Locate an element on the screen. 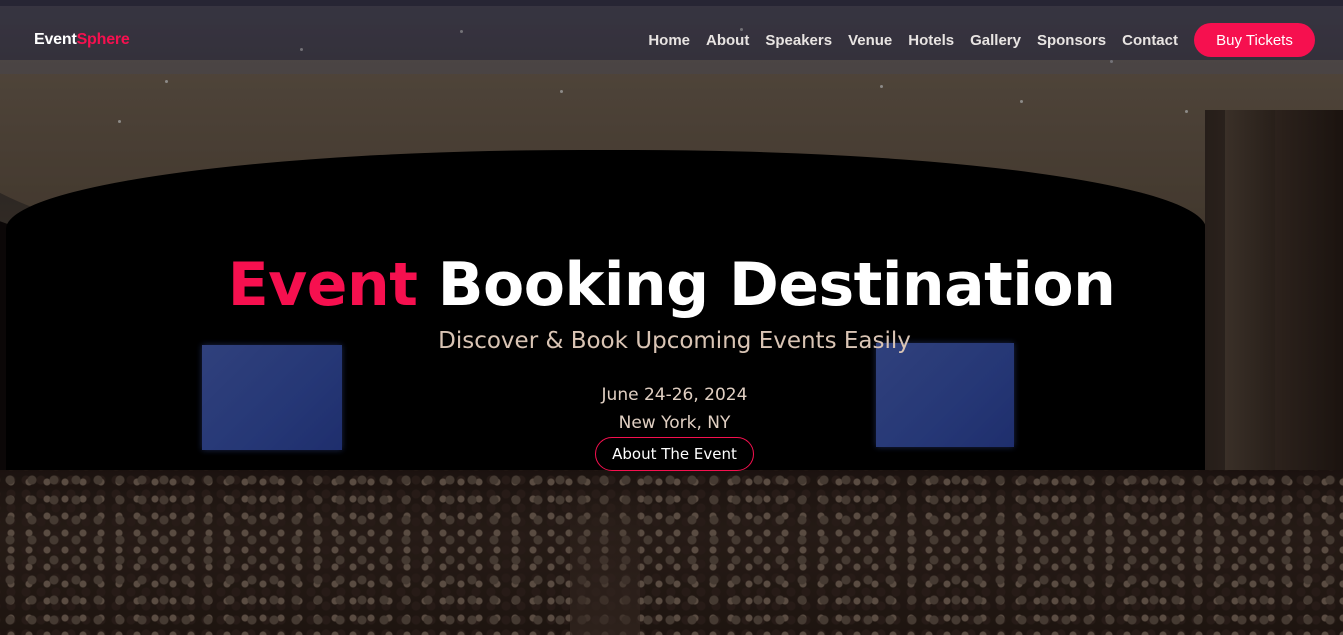 Image resolution: width=1343 pixels, height=635 pixels. hero-title-rest: Booking Destination is located at coordinates (776, 285).